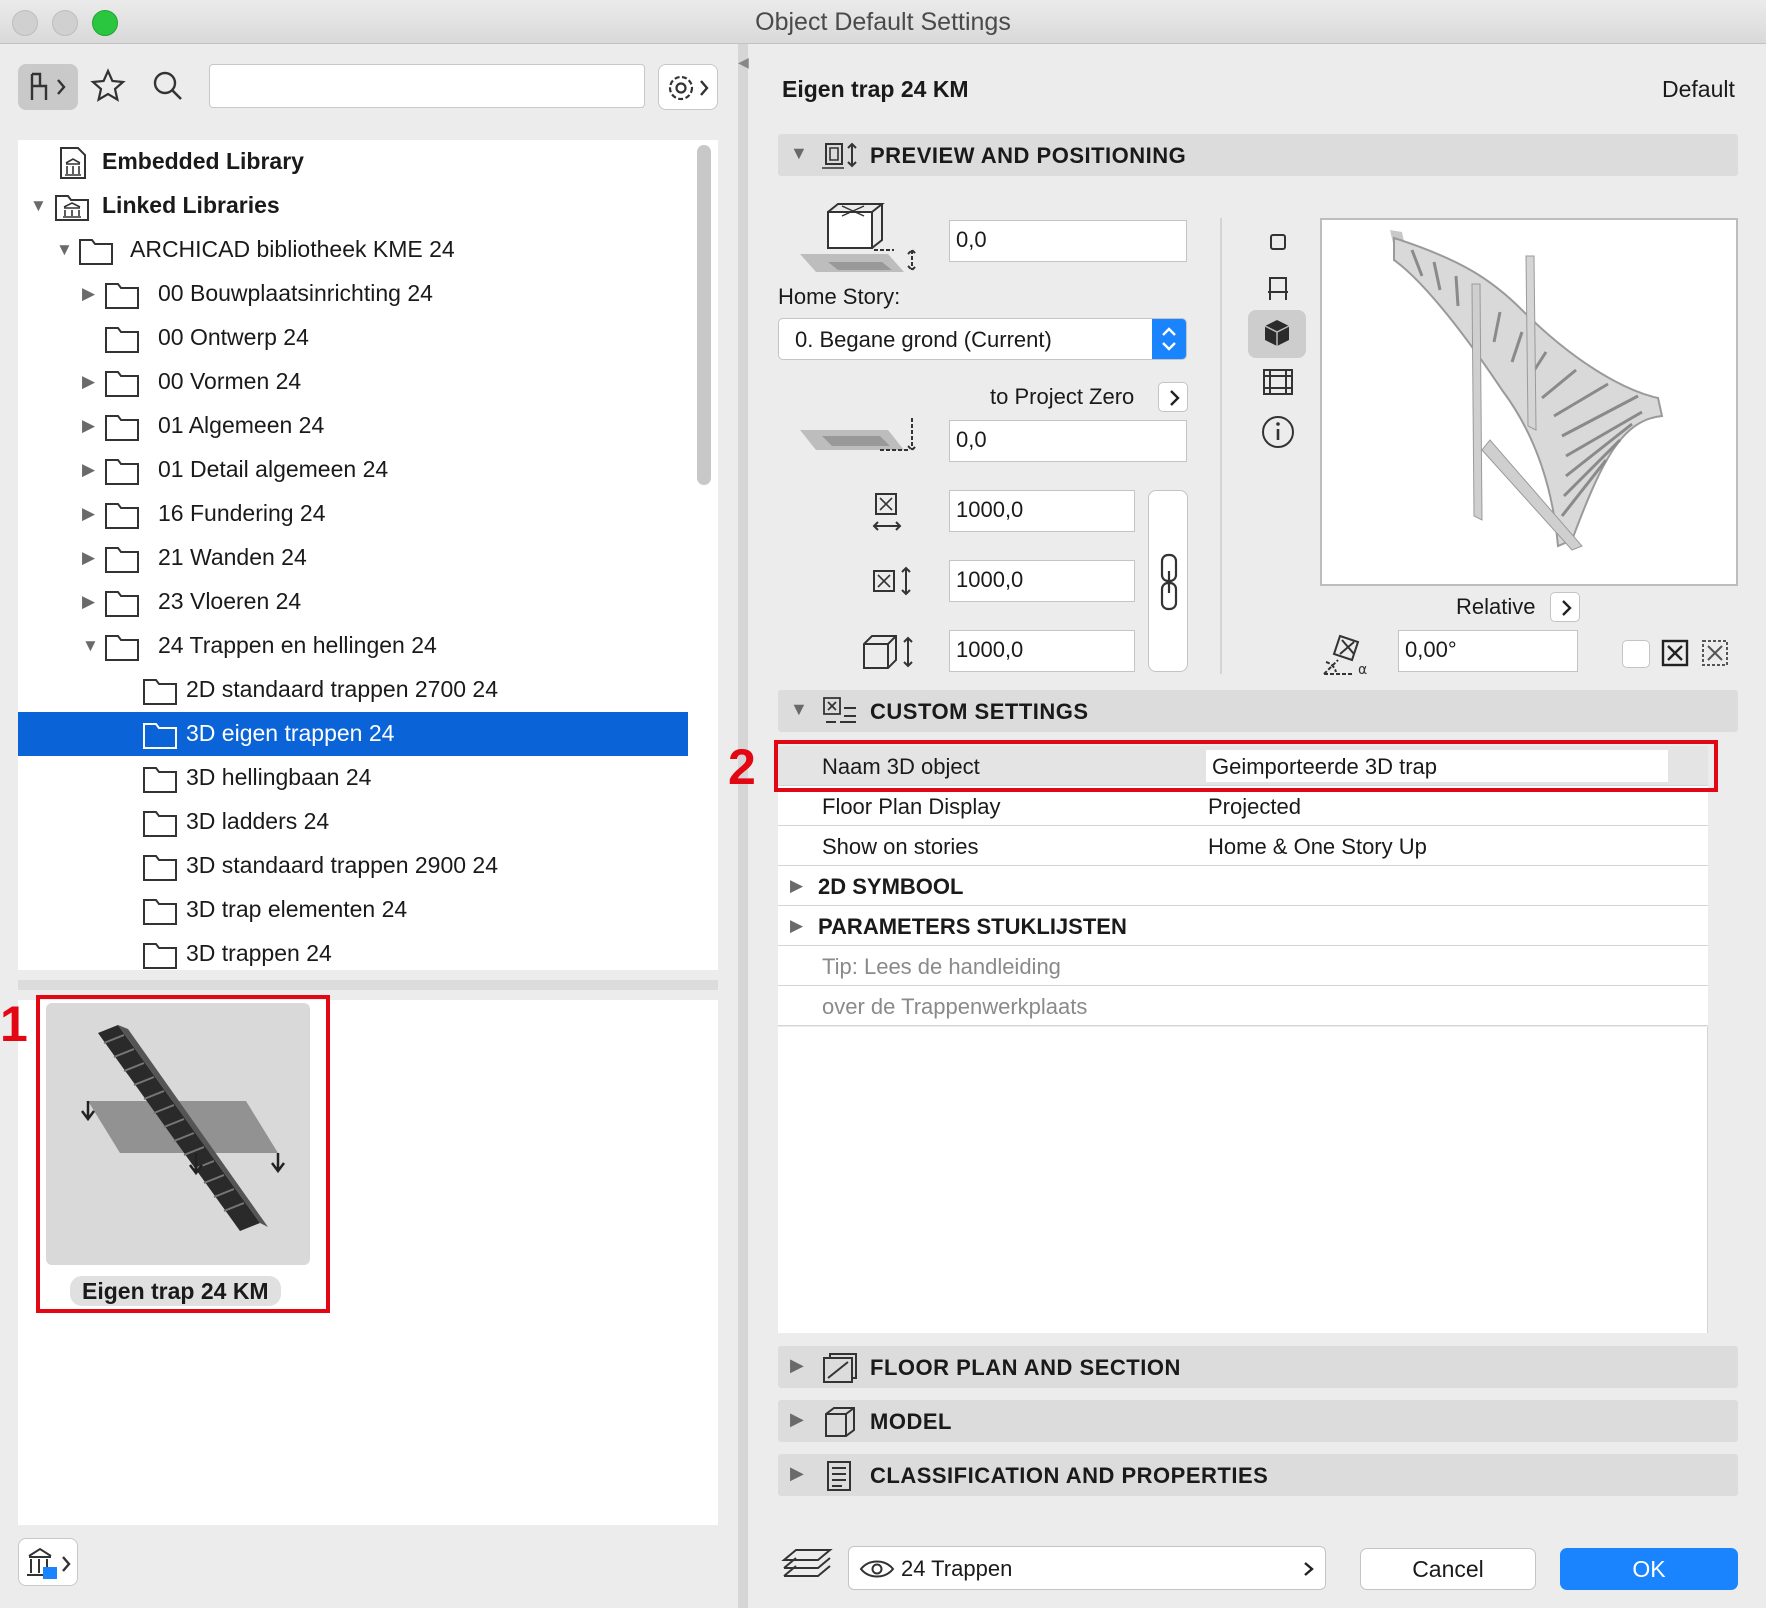  Describe the element at coordinates (972, 926) in the screenshot. I see `param-group-title: PARAMETERS STUKLIJSTEN` at that location.